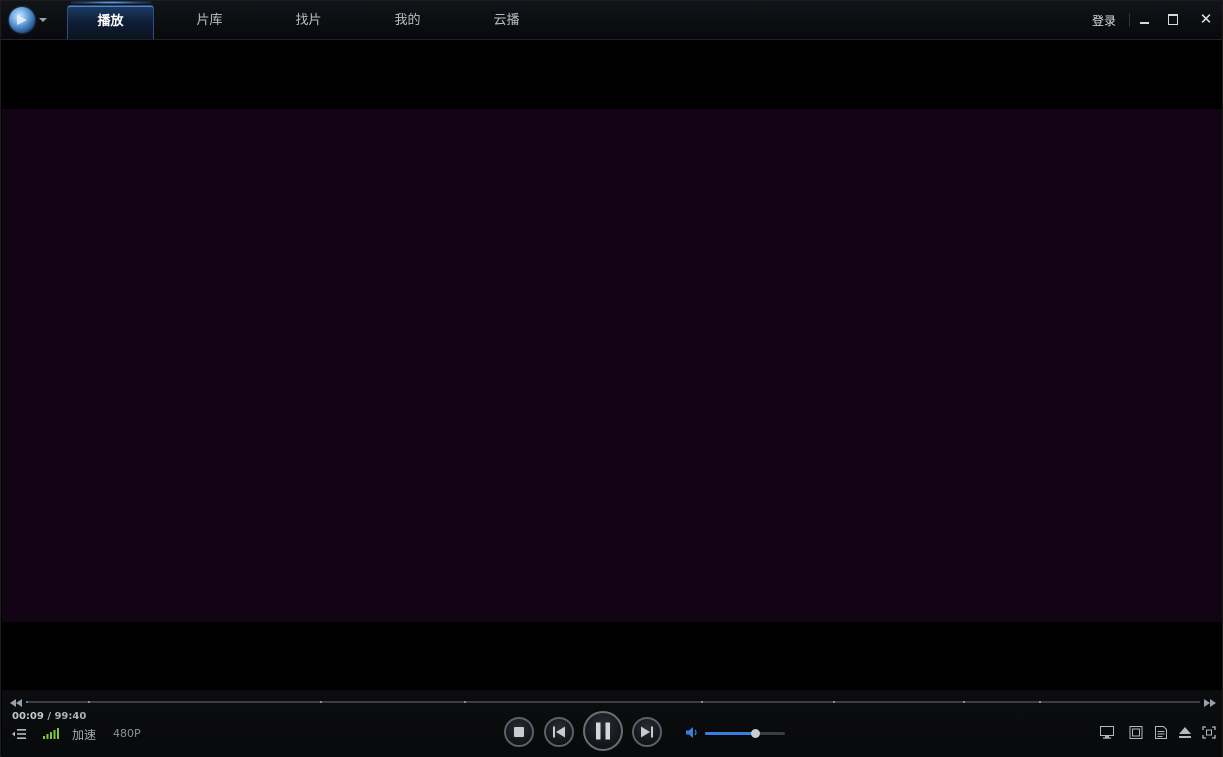 The height and width of the screenshot is (757, 1223). I want to click on control-bar: 00:09 / 99:40 加速 480P, so click(612, 723).